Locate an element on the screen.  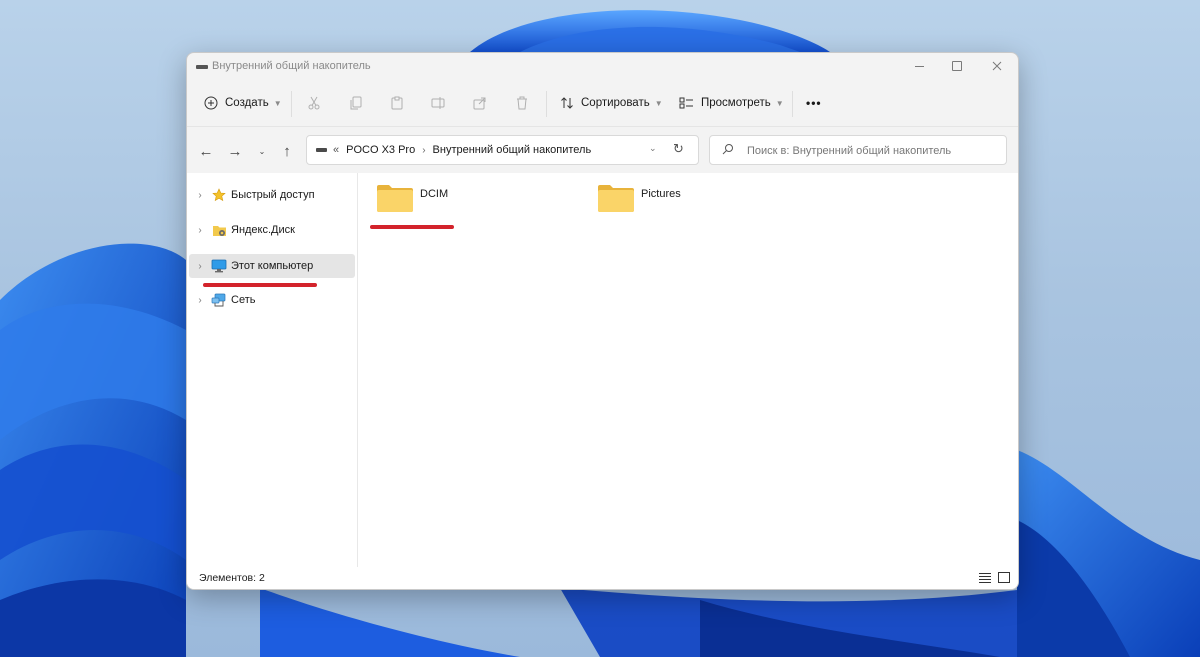
breadcrumb-storage: Внутренний общий накопитель is located at coordinates (512, 150).